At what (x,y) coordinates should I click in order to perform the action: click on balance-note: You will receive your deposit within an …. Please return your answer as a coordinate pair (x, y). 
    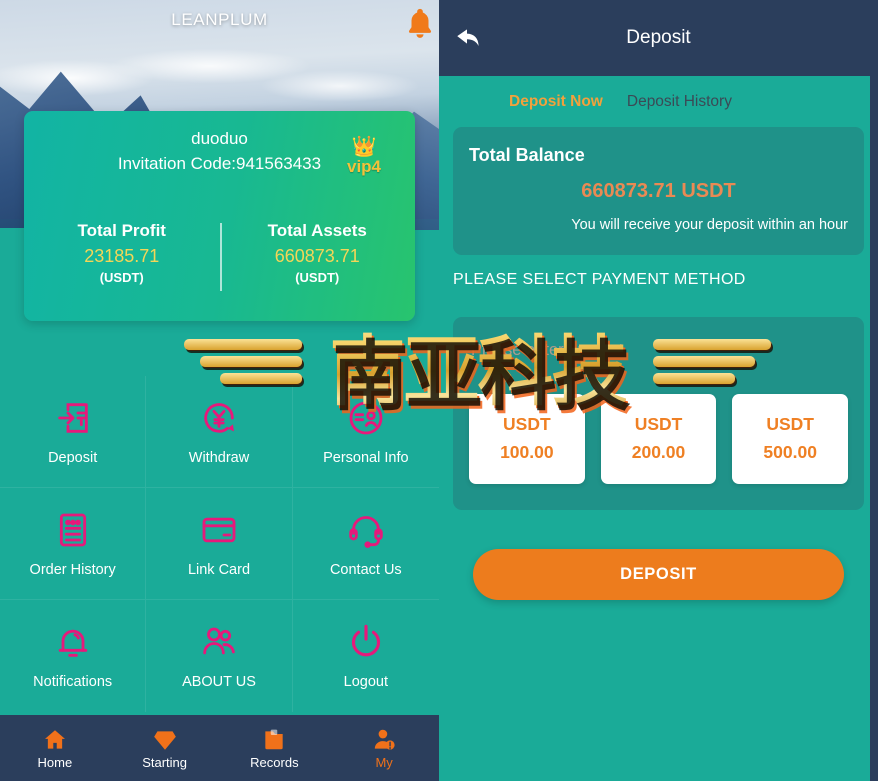
    Looking at the image, I should click on (709, 225).